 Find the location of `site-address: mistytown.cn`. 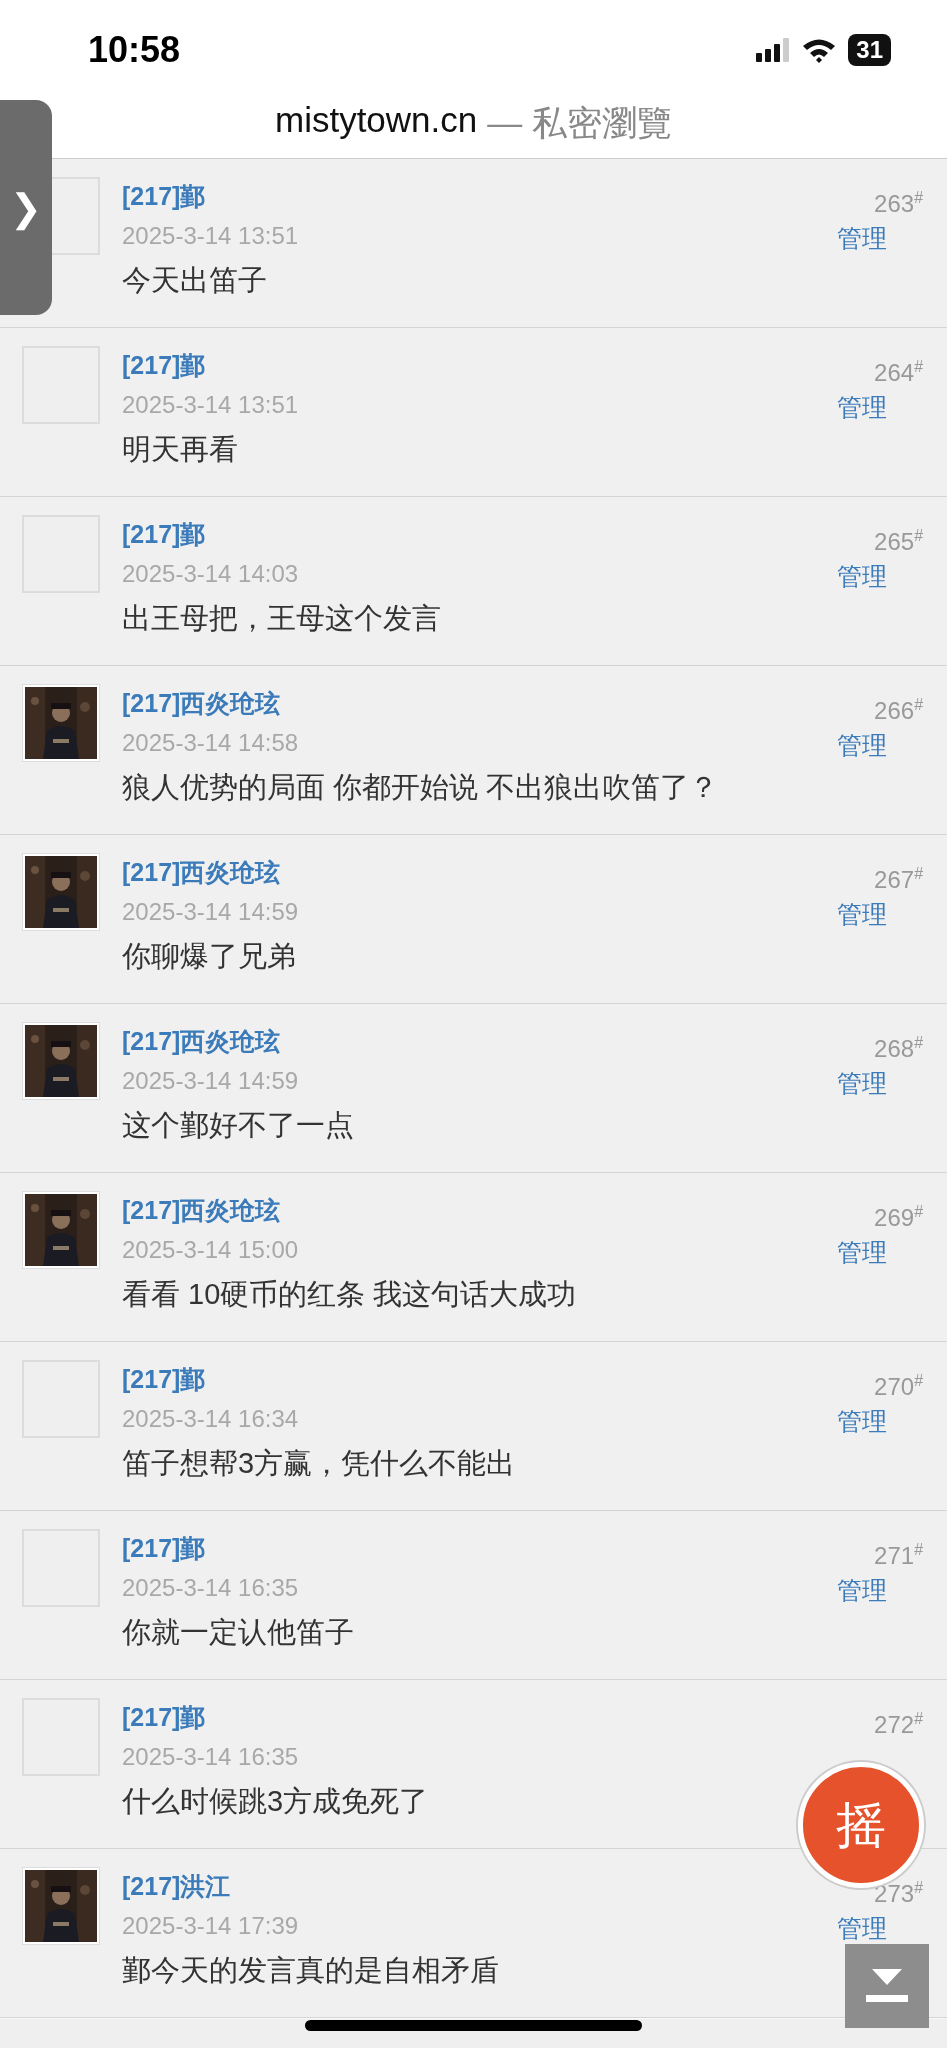

site-address: mistytown.cn is located at coordinates (376, 120).